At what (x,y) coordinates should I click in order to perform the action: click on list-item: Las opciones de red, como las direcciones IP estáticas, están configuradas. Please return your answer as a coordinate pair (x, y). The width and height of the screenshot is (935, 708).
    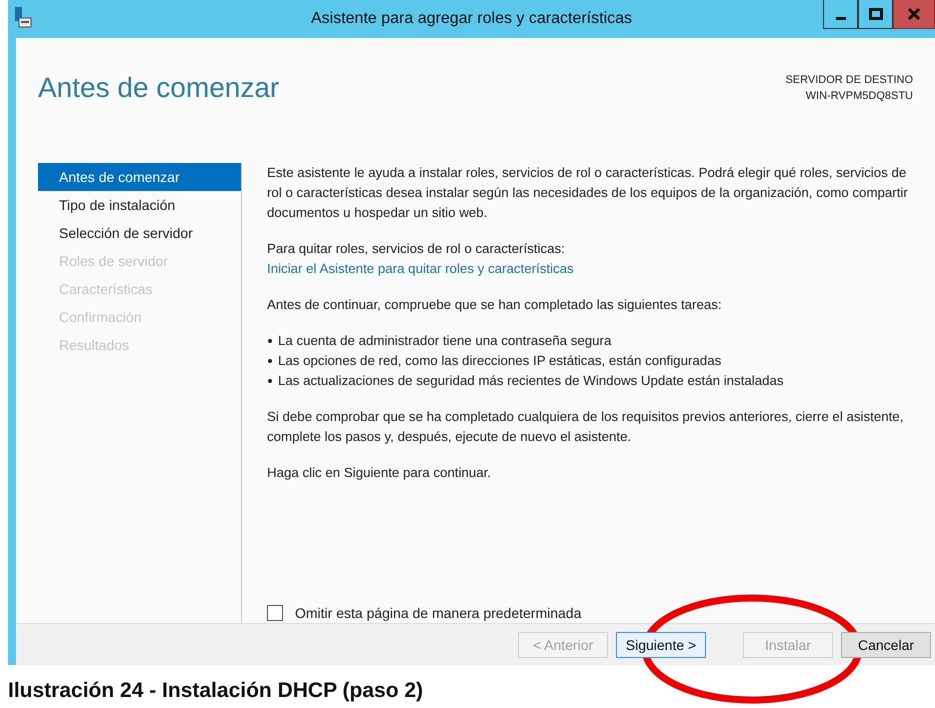
    Looking at the image, I should click on (500, 361).